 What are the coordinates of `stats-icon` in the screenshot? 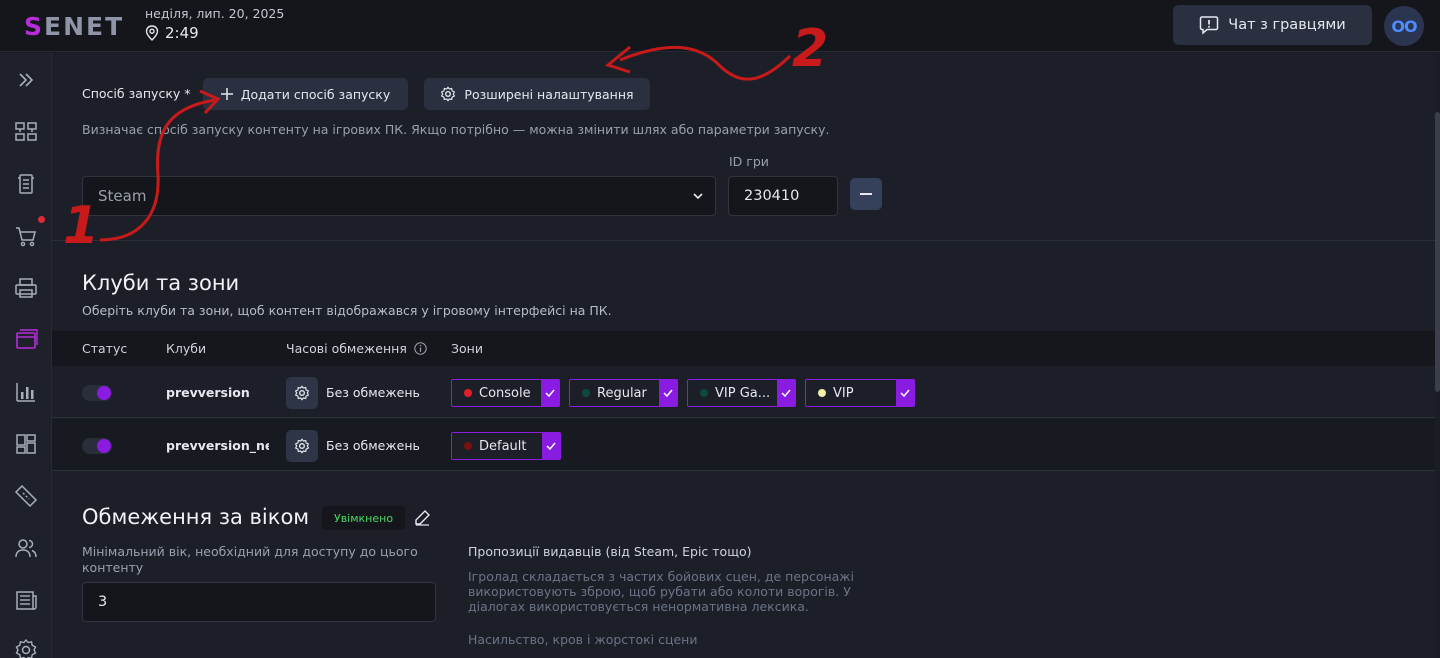 It's located at (26, 392).